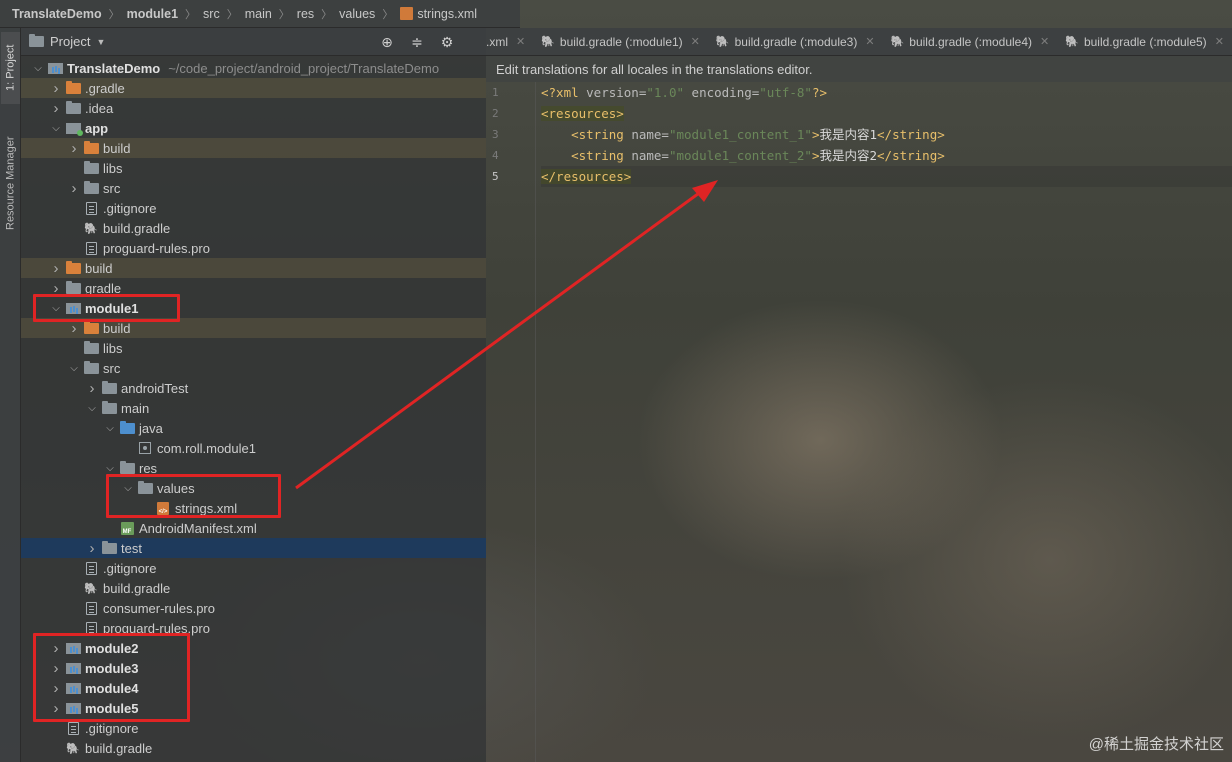 This screenshot has height=762, width=1232. I want to click on manifest-icon: MF, so click(127, 528).